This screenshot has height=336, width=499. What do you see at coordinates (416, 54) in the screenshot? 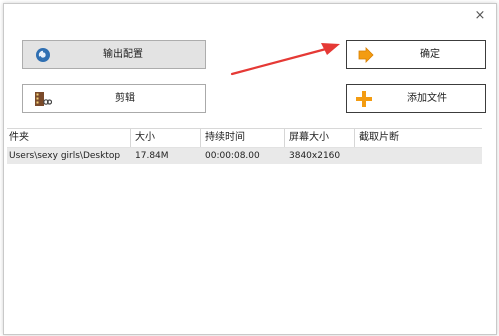
I see `ok-button: 确定` at bounding box center [416, 54].